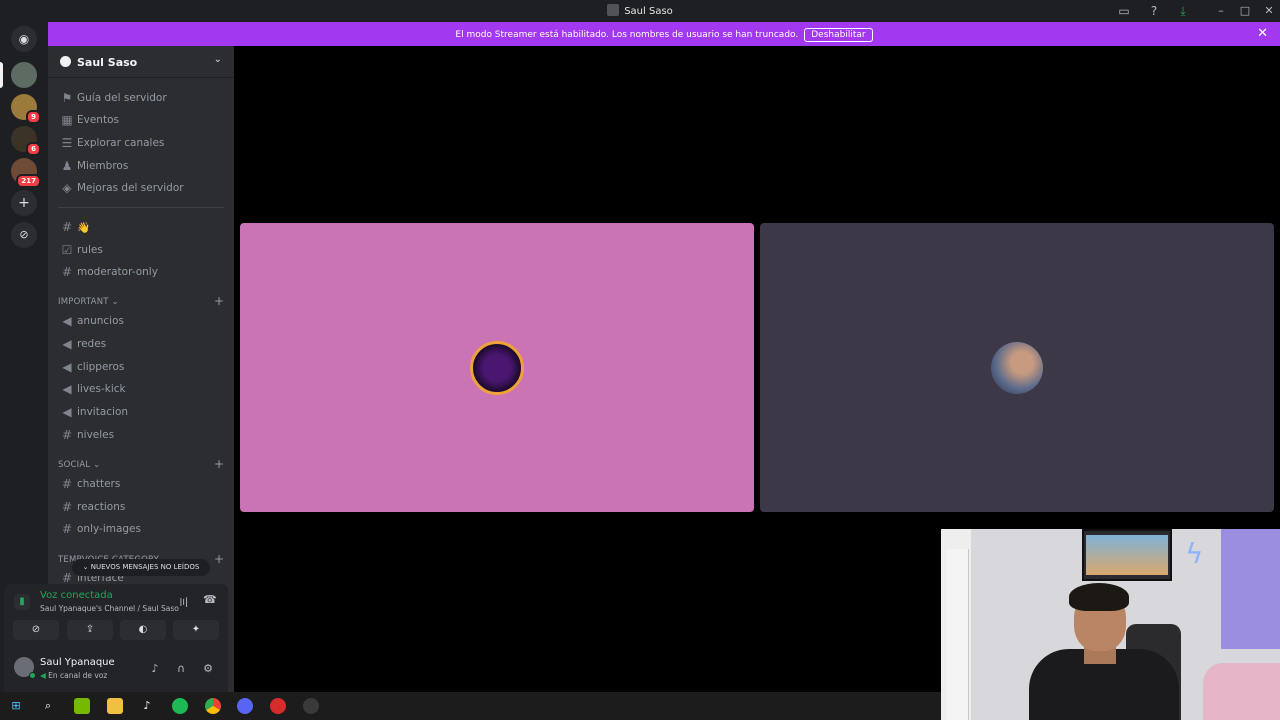 This screenshot has width=1280, height=720. Describe the element at coordinates (141, 272) in the screenshot. I see `channel-moderator-only: # moderator-only` at that location.